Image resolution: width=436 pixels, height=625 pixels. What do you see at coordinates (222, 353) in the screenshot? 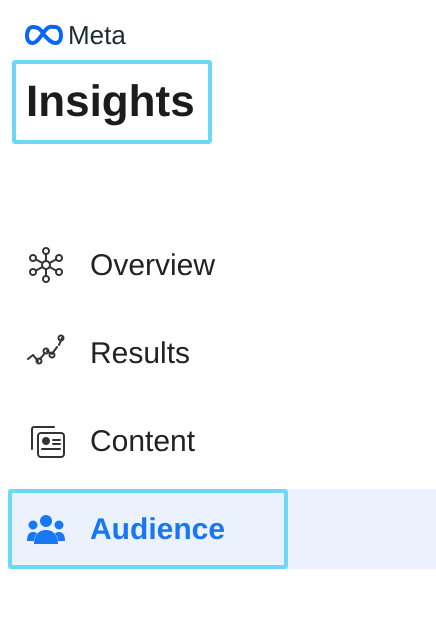
I see `nav-item: Results` at bounding box center [222, 353].